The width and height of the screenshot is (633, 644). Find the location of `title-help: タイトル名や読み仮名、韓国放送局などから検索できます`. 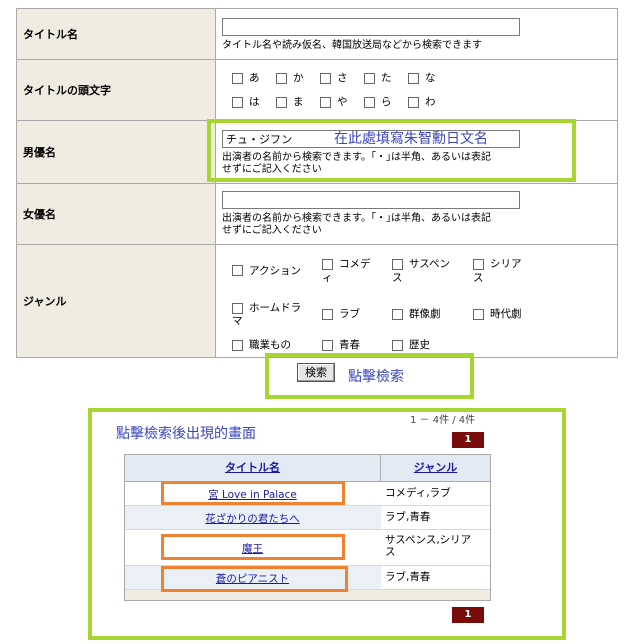

title-help: タイトル名や読み仮名、韓国放送局などから検索できます is located at coordinates (352, 45).